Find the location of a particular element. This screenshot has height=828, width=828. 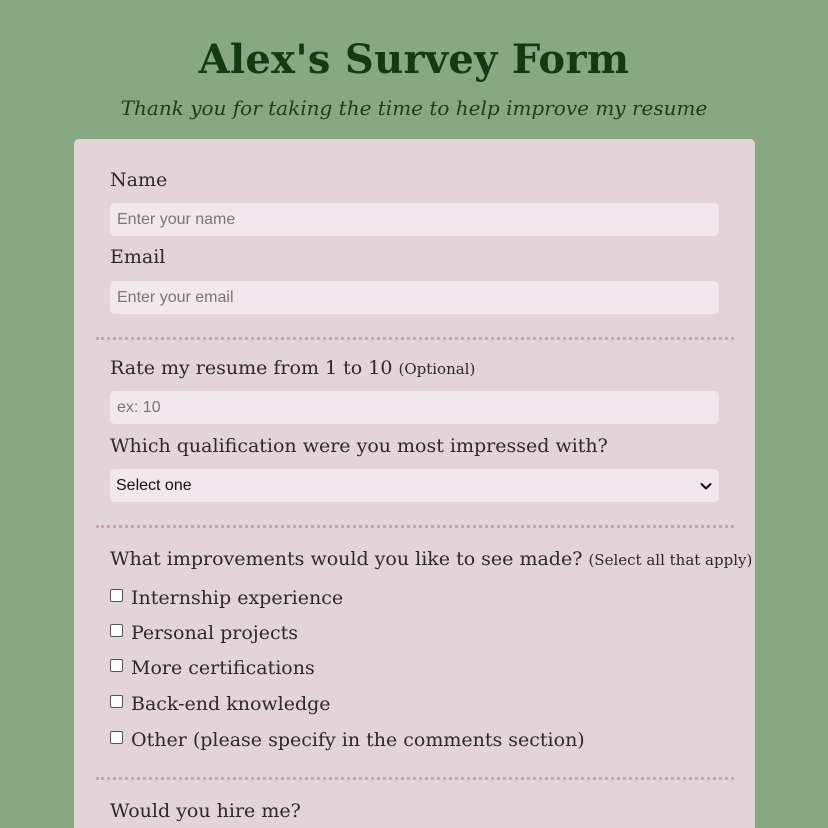

improvements-hint: (Select all that apply) is located at coordinates (670, 560).